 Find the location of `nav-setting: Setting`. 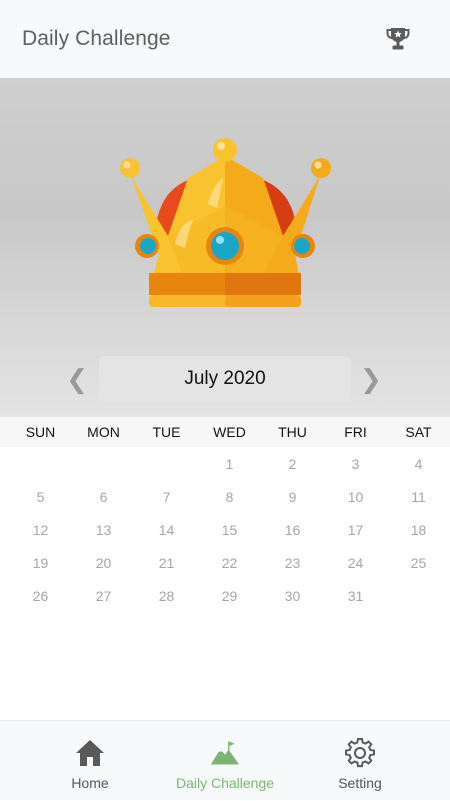

nav-setting: Setting is located at coordinates (360, 761).